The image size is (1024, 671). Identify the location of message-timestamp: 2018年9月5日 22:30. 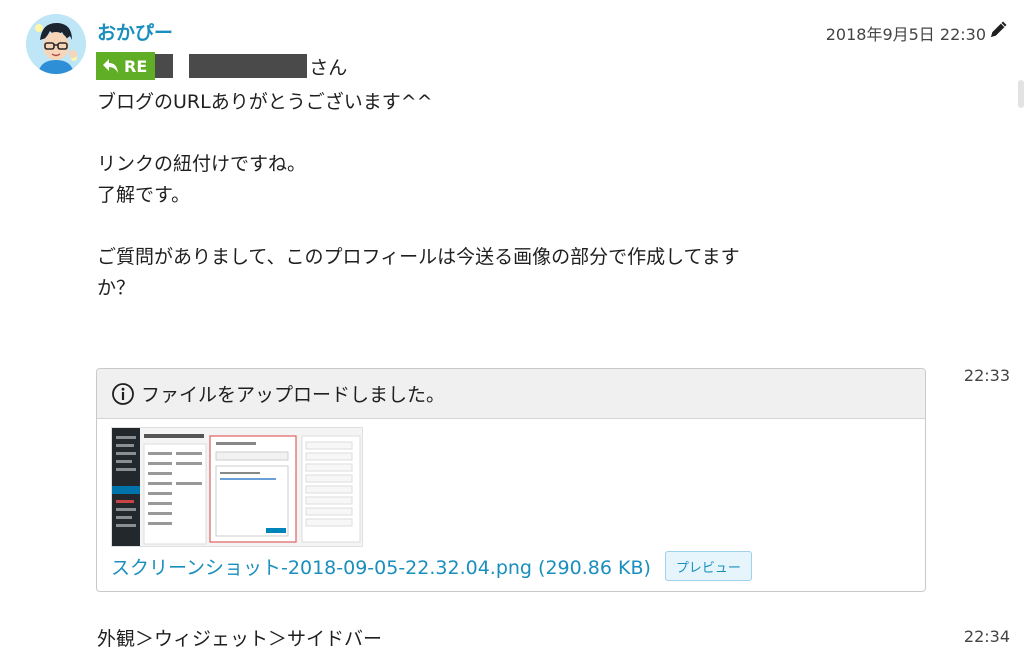
(905, 34).